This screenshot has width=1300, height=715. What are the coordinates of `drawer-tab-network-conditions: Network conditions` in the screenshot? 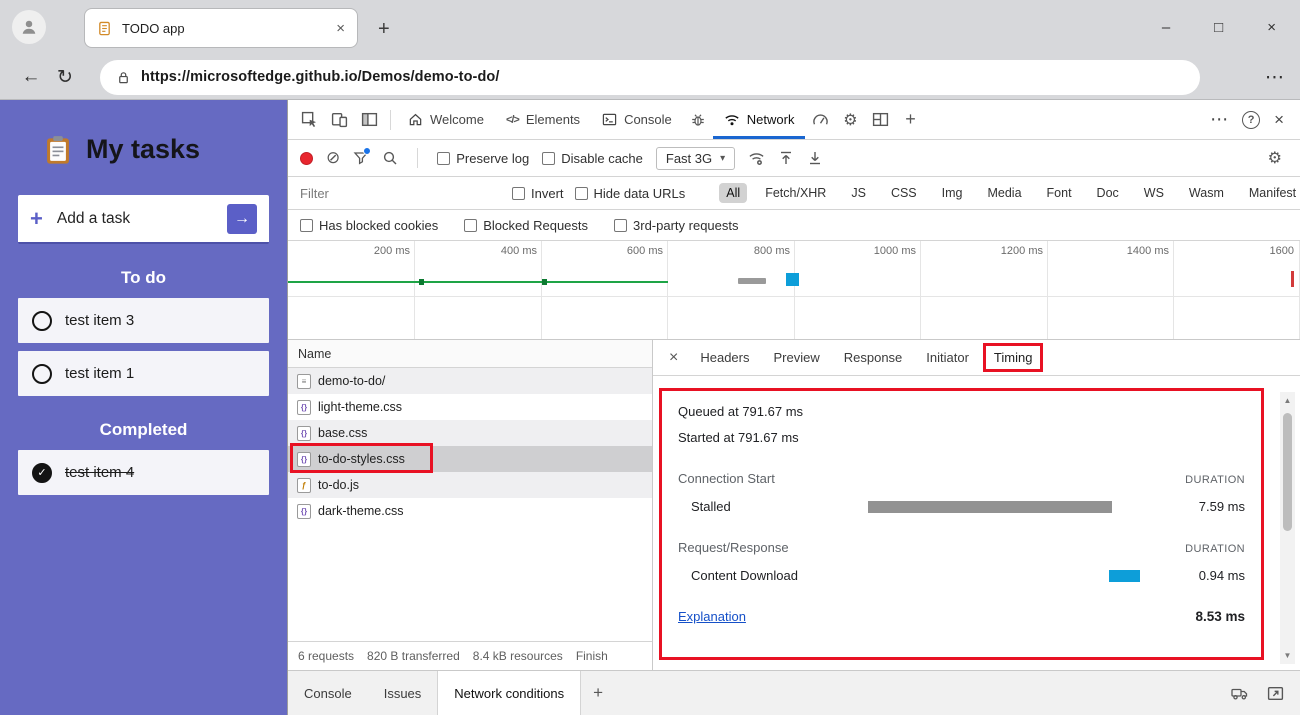 It's located at (509, 693).